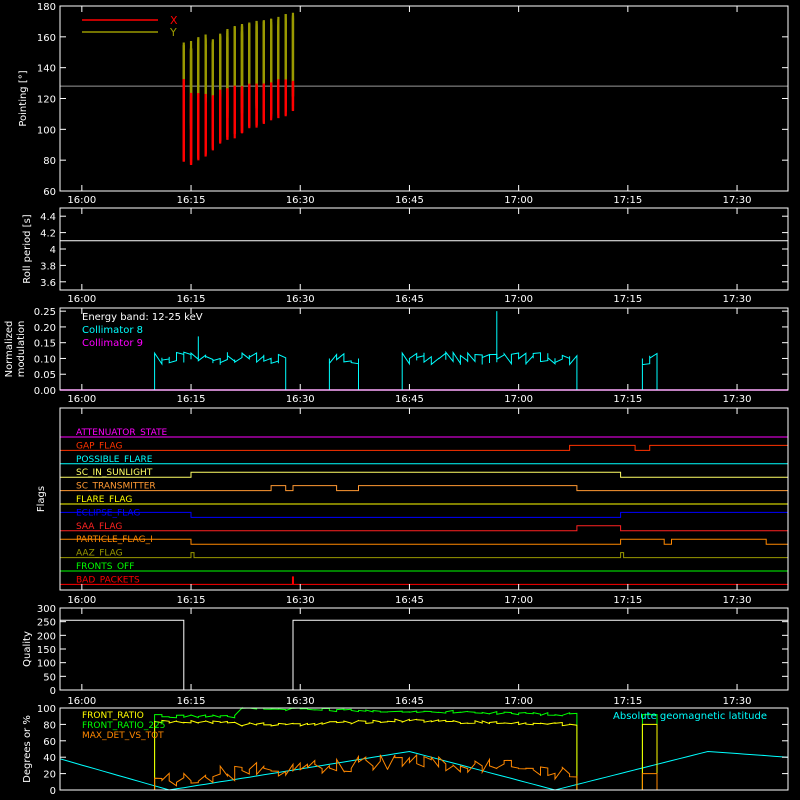 The image size is (800, 800). Describe the element at coordinates (409, 299) in the screenshot. I see `roll-xtick-label: 16:45` at that location.